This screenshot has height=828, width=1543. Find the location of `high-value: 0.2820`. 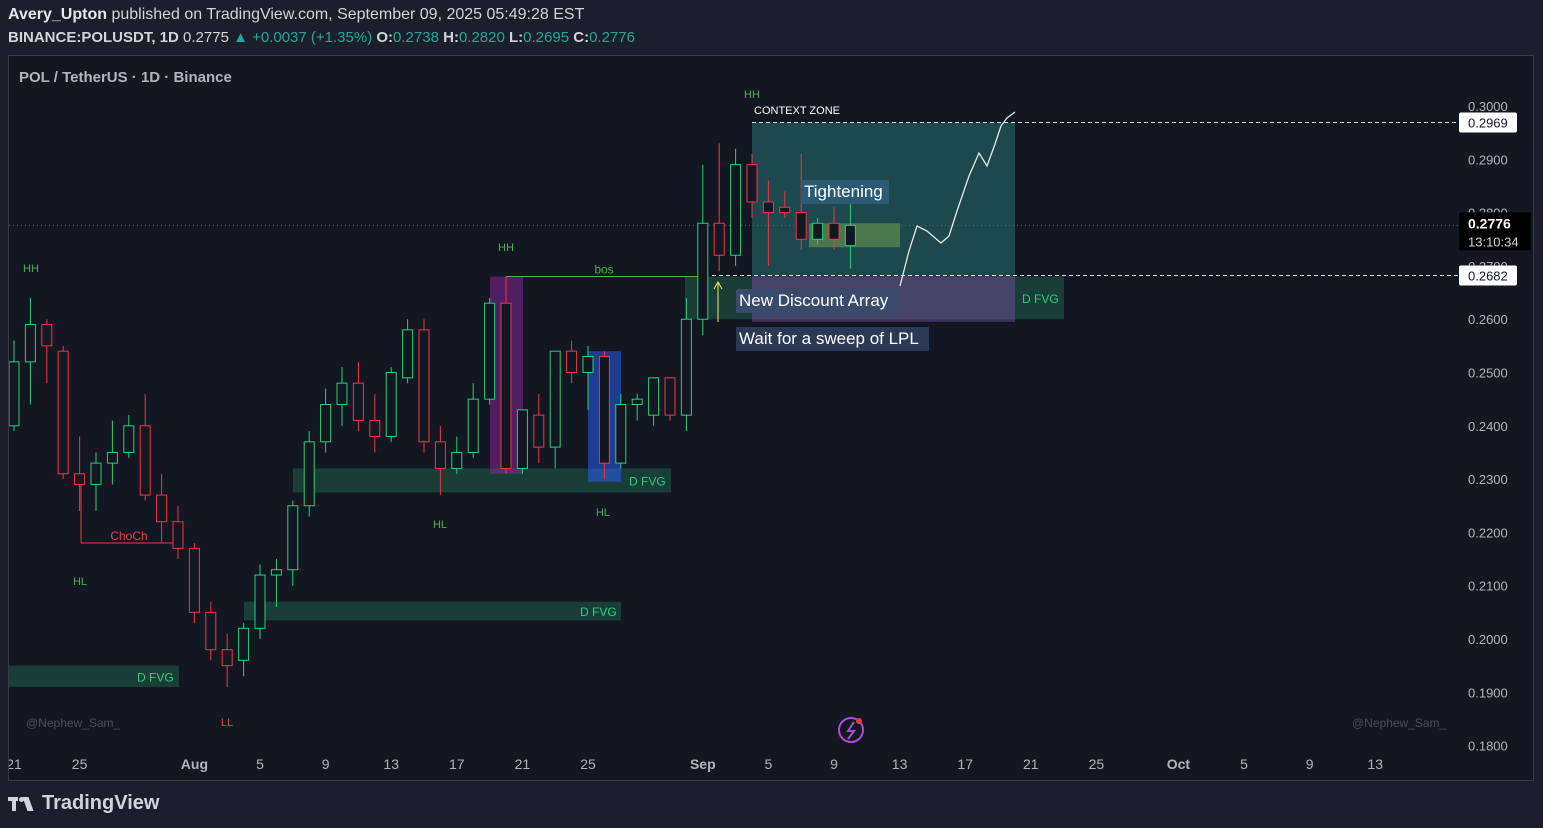

high-value: 0.2820 is located at coordinates (481, 37).